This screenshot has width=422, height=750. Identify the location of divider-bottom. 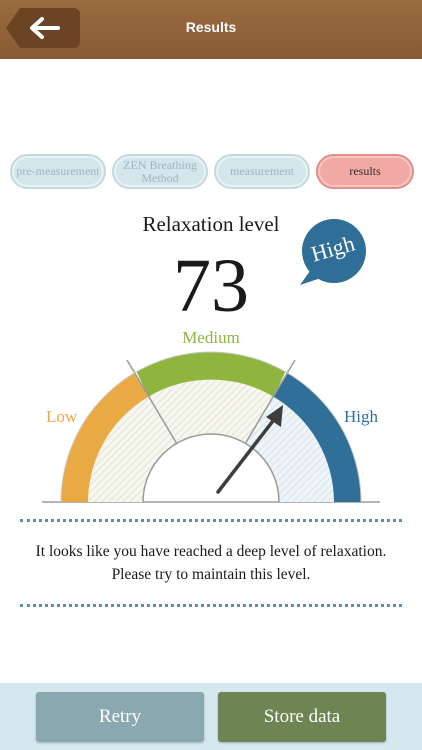
(211, 605).